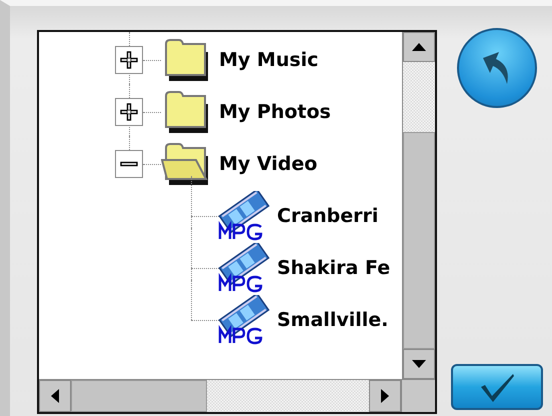 The width and height of the screenshot is (552, 416). I want to click on up-arrow-icon, so click(419, 47).